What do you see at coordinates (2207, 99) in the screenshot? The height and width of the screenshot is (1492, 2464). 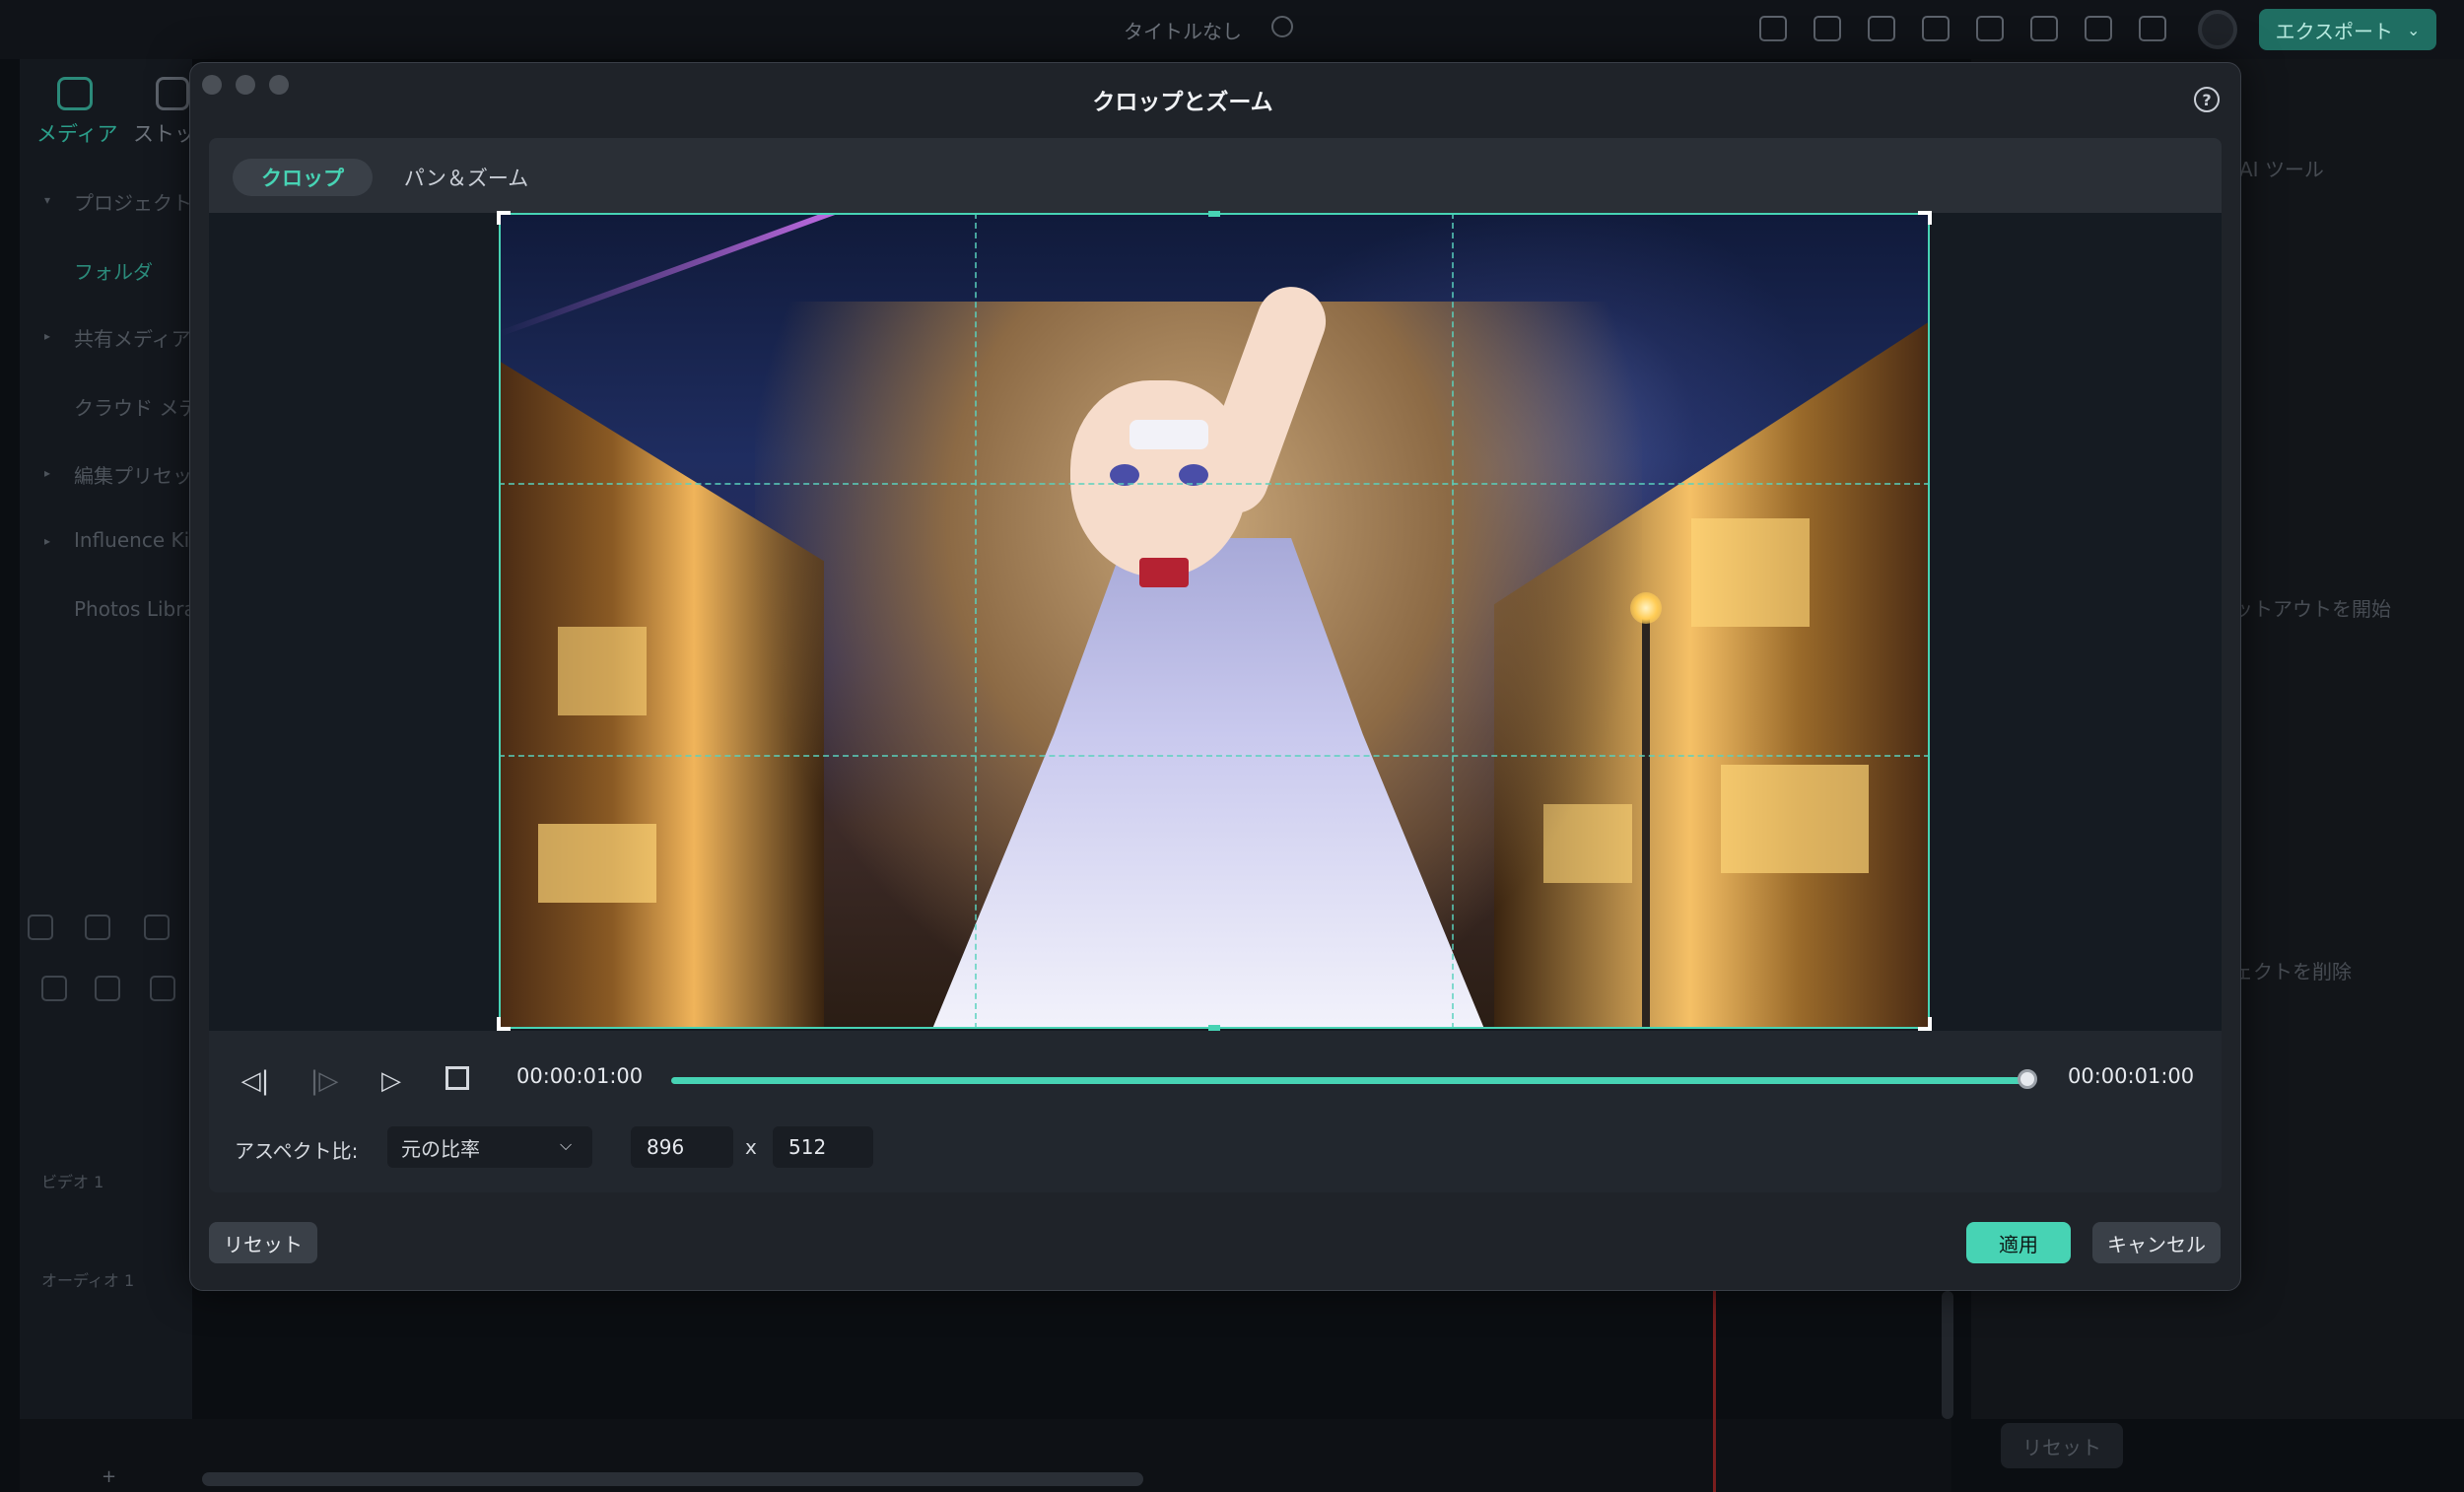 I see `help-icon: ?` at bounding box center [2207, 99].